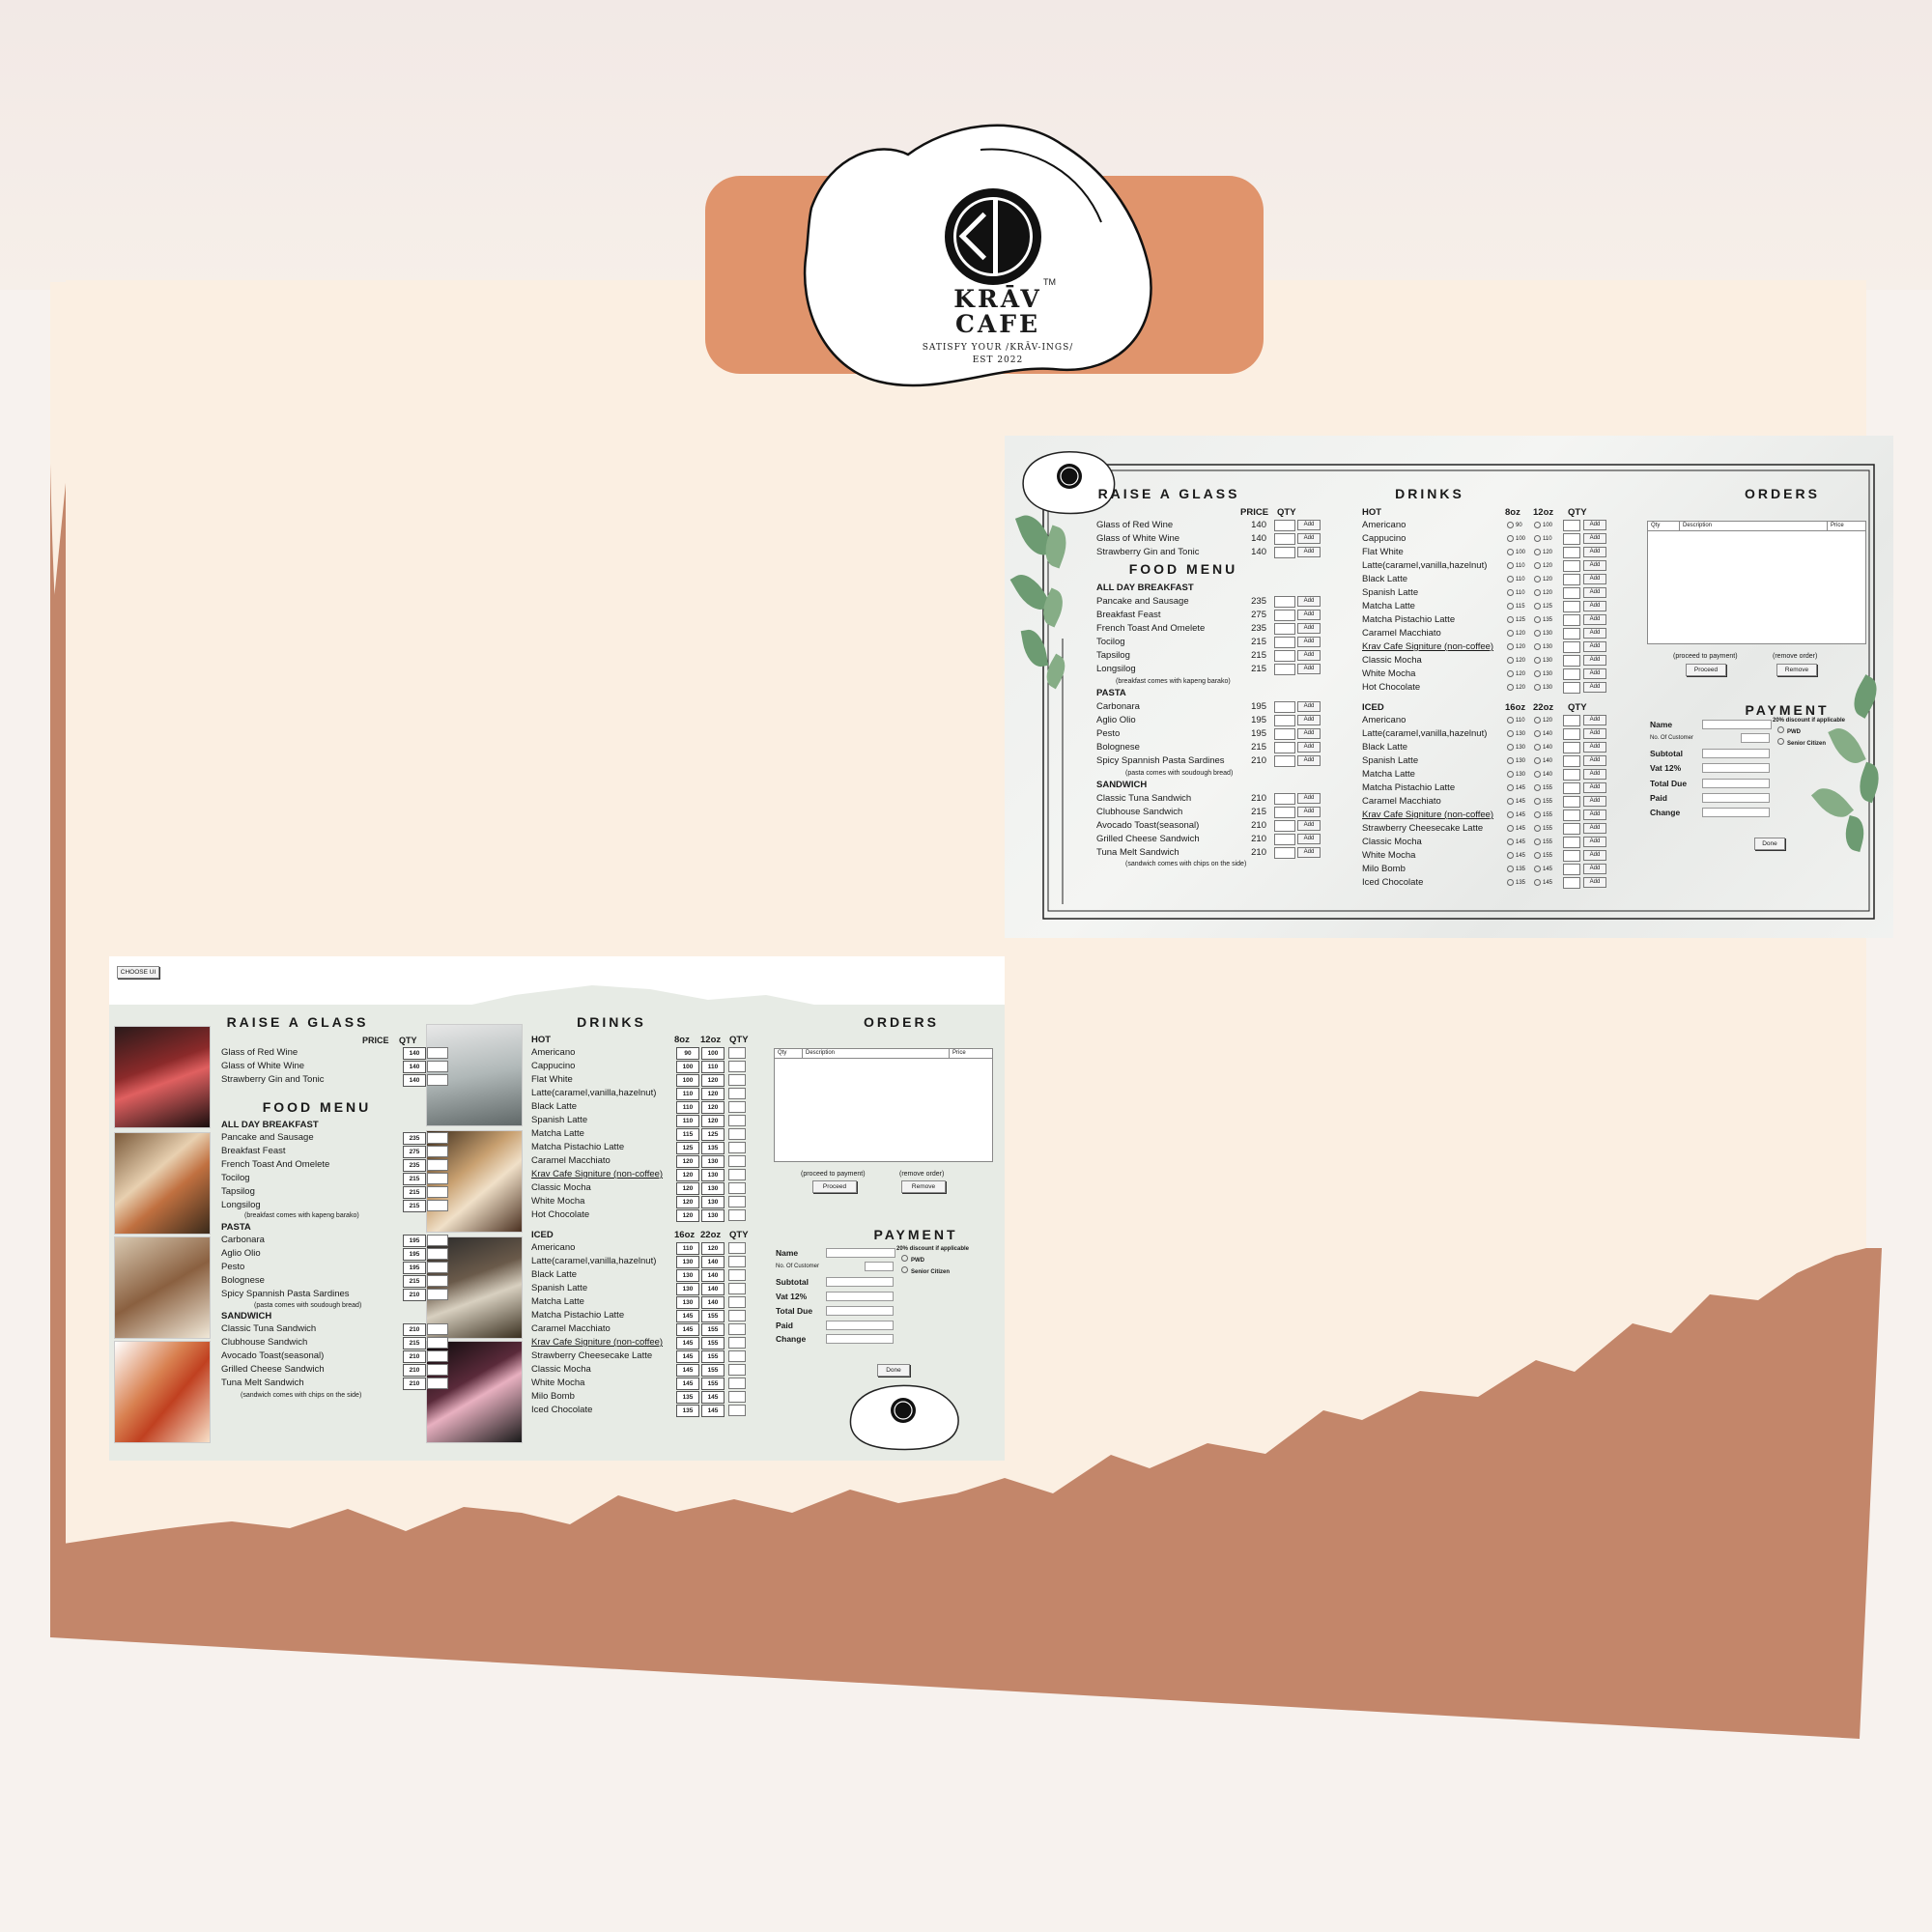 This screenshot has height=1932, width=1932. What do you see at coordinates (1737, 724) in the screenshot?
I see `name-input` at bounding box center [1737, 724].